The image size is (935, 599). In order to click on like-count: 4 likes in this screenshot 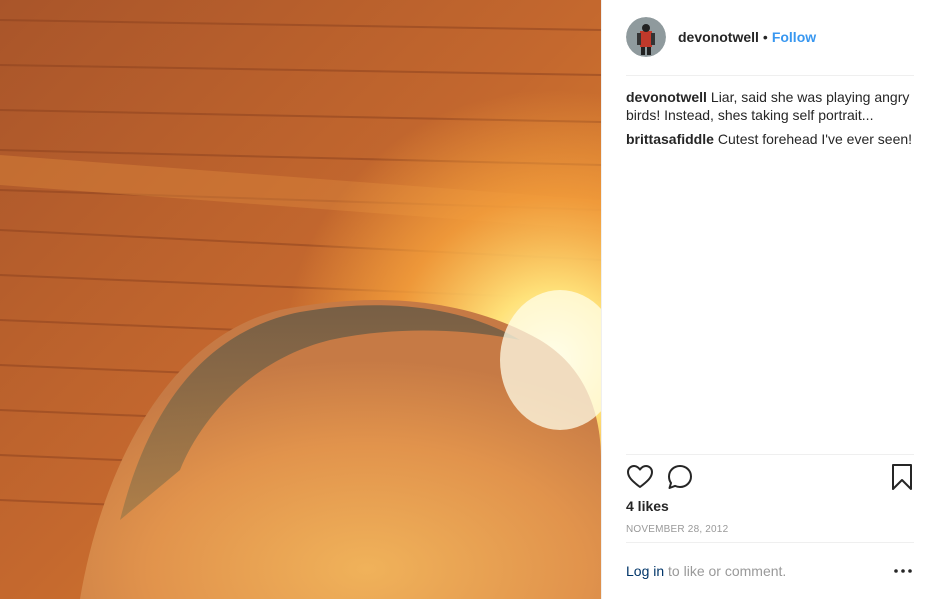, I will do `click(647, 506)`.